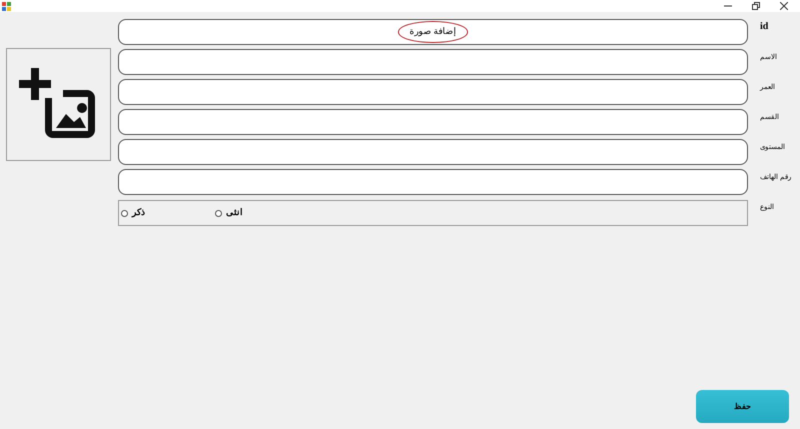 This screenshot has width=800, height=429. I want to click on text-field: إضافة صورة, so click(433, 32).